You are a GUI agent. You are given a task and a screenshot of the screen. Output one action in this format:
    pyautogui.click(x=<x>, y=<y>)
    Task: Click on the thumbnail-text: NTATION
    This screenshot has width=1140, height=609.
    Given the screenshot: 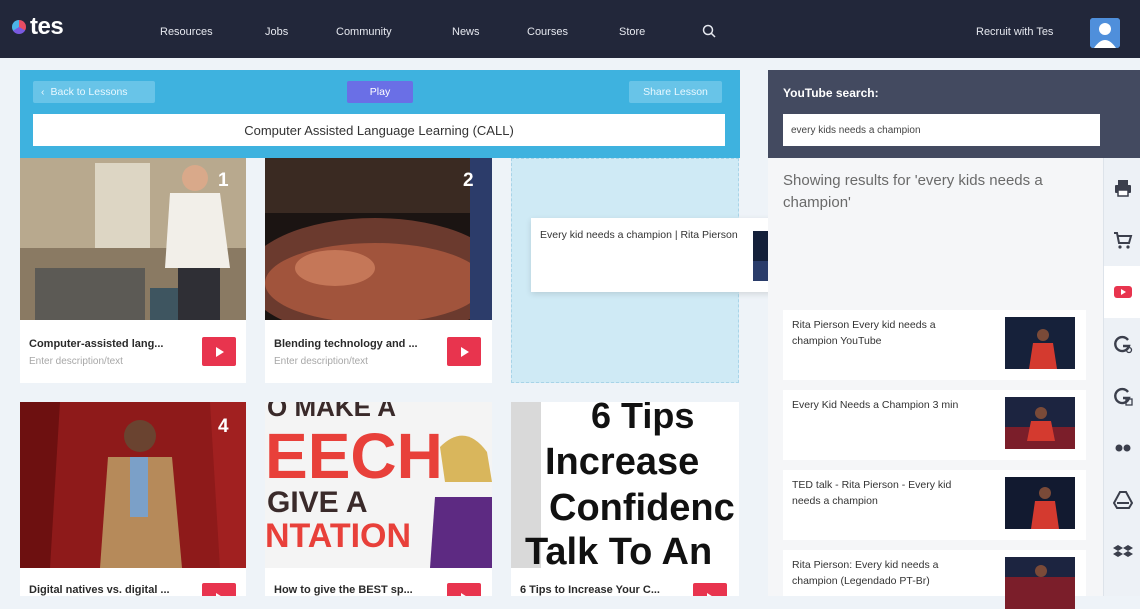 What is the action you would take?
    pyautogui.click(x=338, y=536)
    